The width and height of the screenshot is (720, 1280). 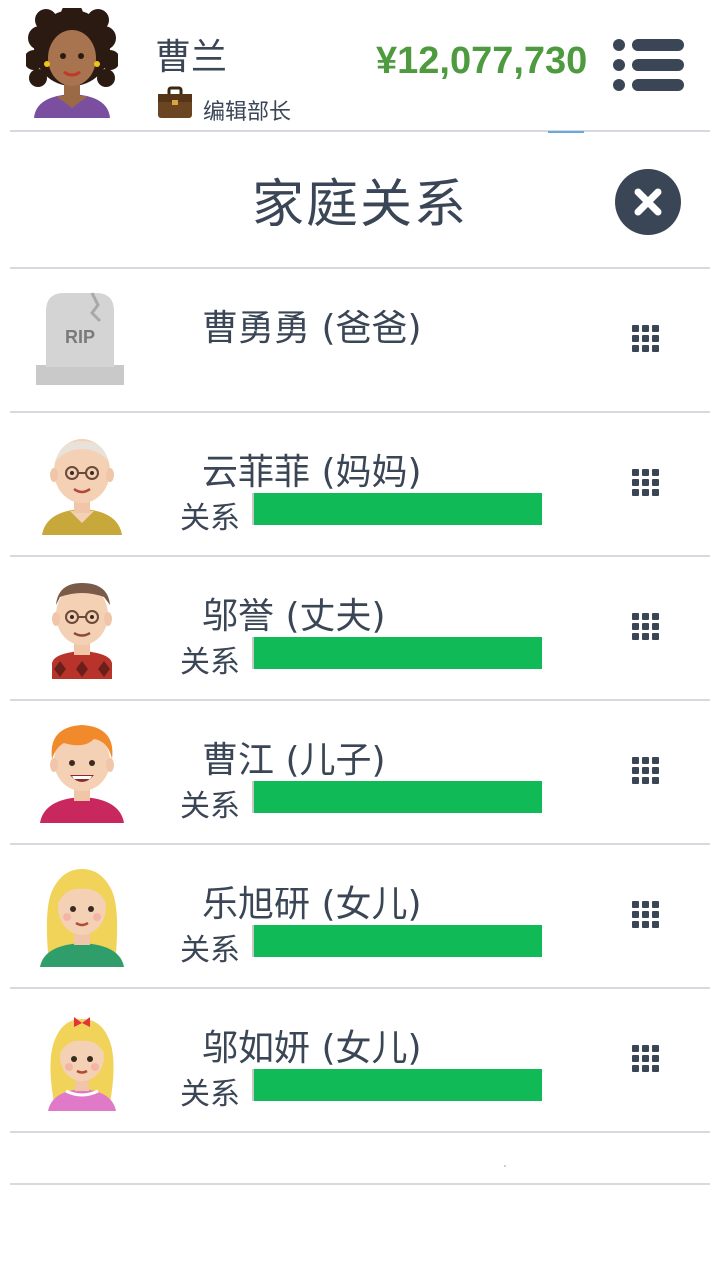 What do you see at coordinates (360, 1159) in the screenshot?
I see `list-footer` at bounding box center [360, 1159].